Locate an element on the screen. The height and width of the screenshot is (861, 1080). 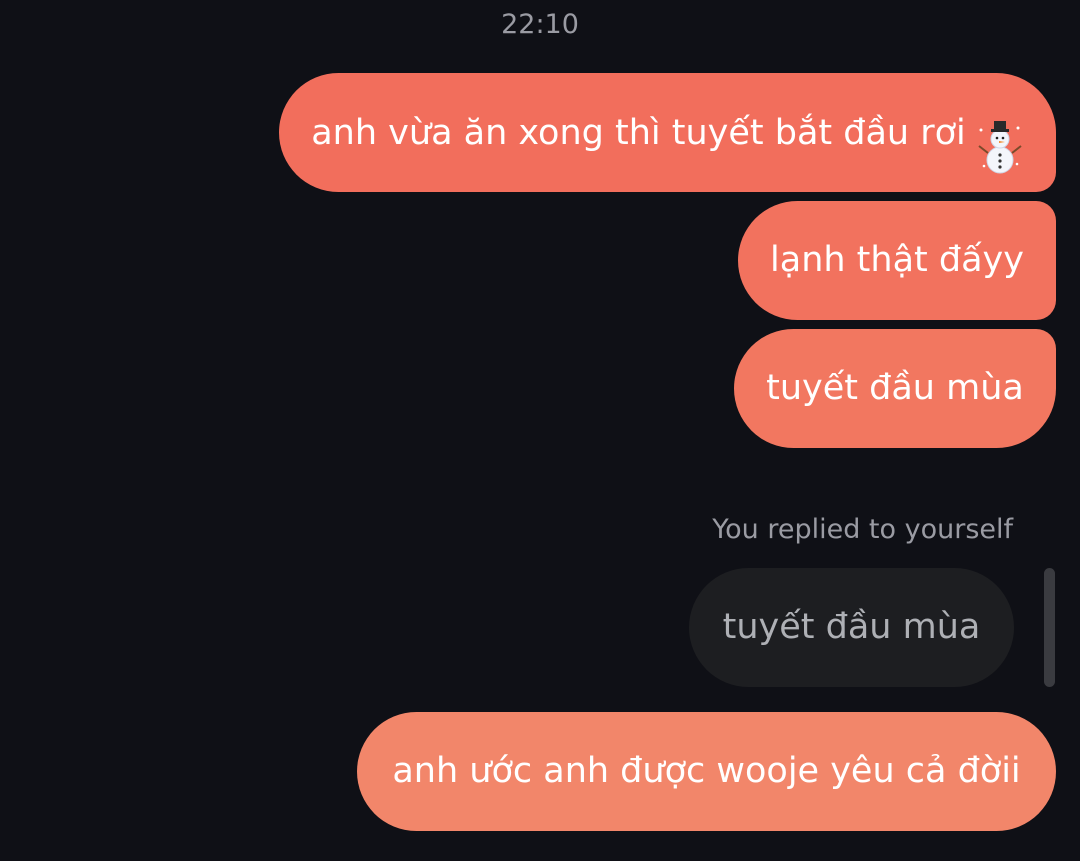
message-timestamp: 22:10 is located at coordinates (540, 24).